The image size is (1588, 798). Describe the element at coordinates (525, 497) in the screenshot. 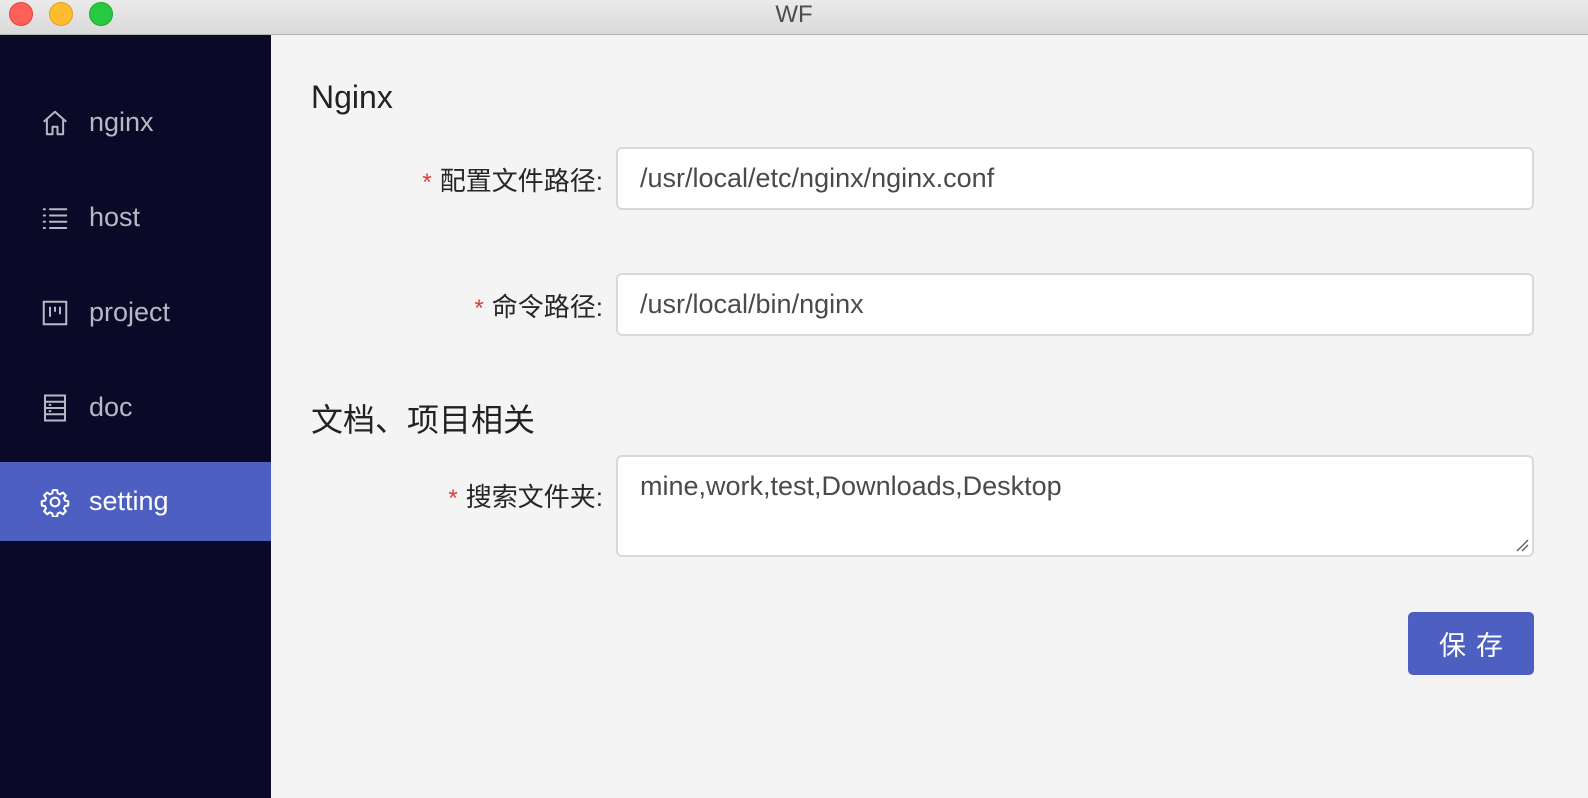

I see `search-folders-label: * 搜索文件夹:` at that location.